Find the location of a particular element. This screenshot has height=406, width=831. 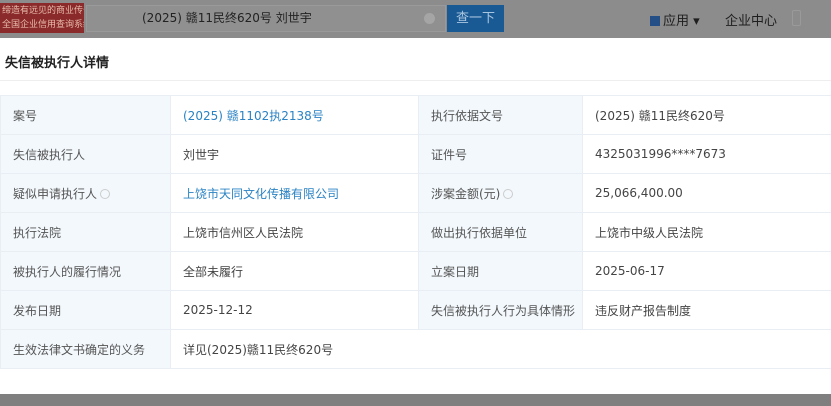

field-value: 全部未履行 is located at coordinates (294, 271).